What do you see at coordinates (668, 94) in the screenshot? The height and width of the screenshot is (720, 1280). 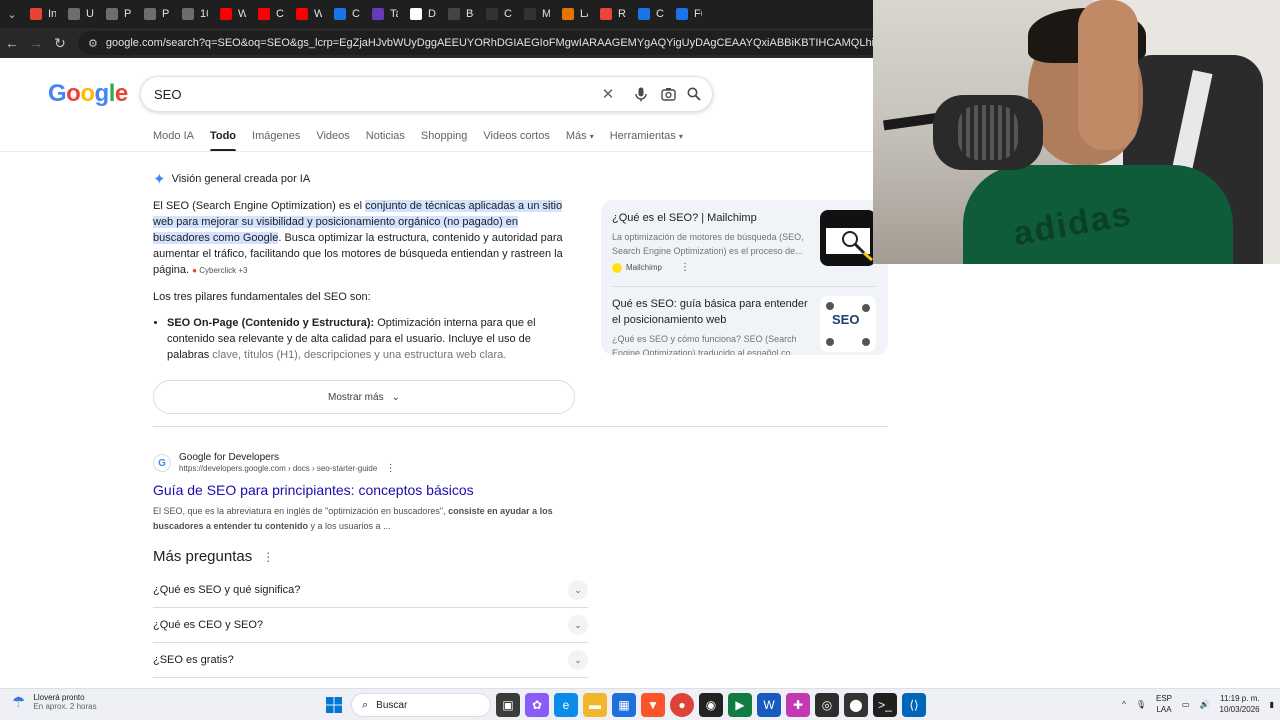 I see `lens-icon` at bounding box center [668, 94].